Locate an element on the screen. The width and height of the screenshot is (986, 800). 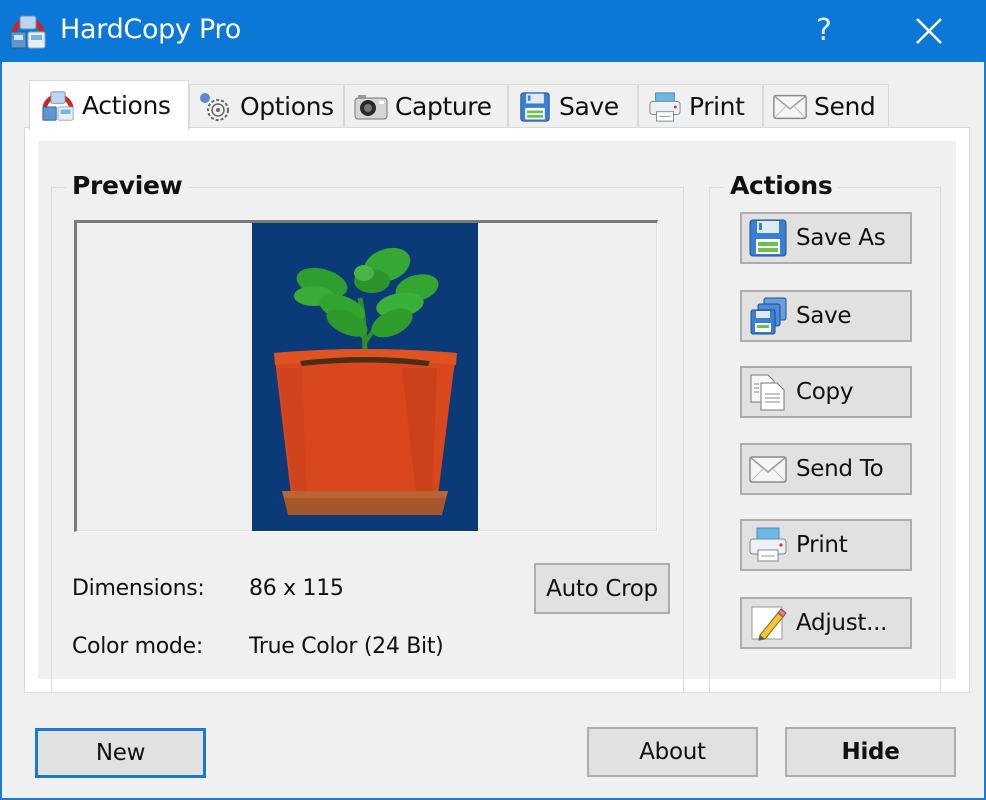
save-as-icon is located at coordinates (768, 238).